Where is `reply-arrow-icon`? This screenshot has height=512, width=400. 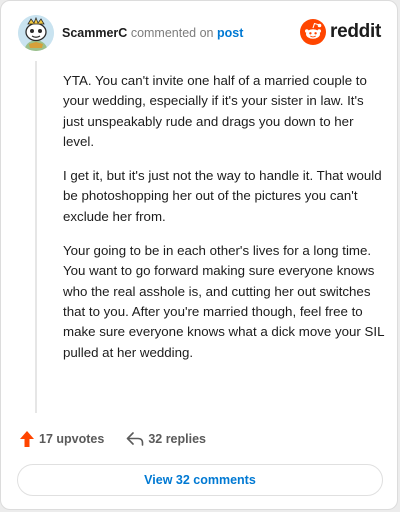
reply-arrow-icon is located at coordinates (135, 439).